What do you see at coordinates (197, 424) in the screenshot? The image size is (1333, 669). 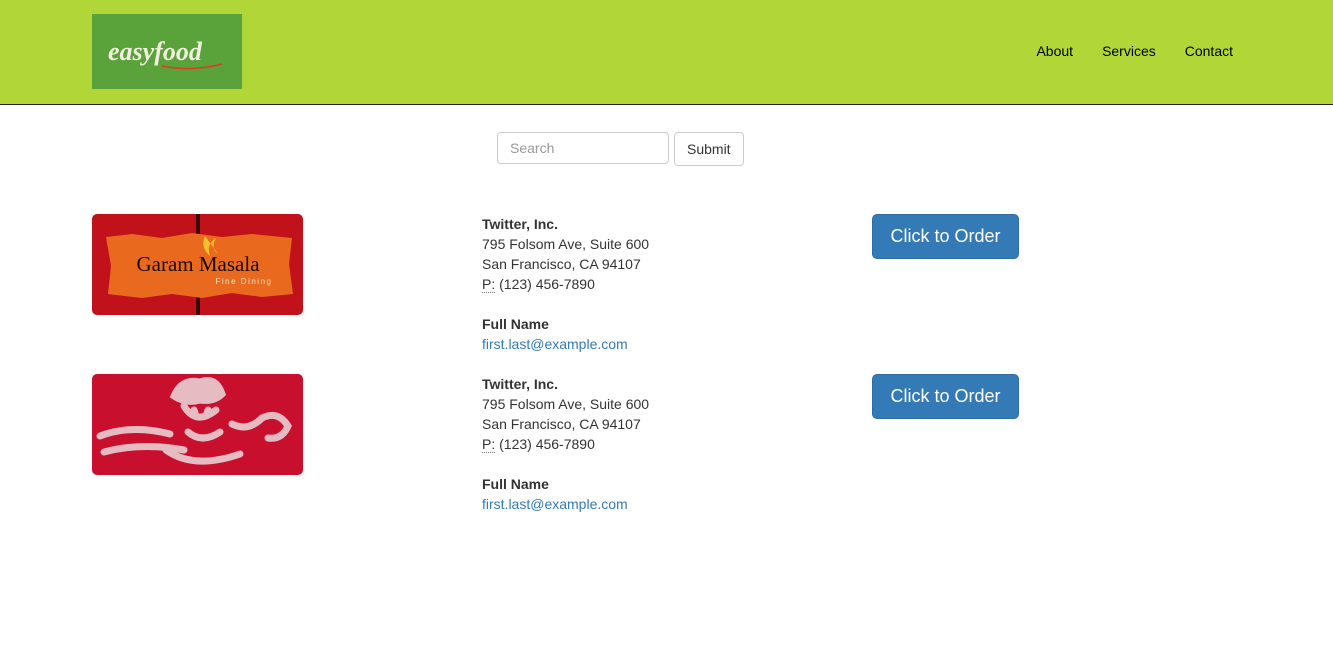 I see `restaurant-image-chef` at bounding box center [197, 424].